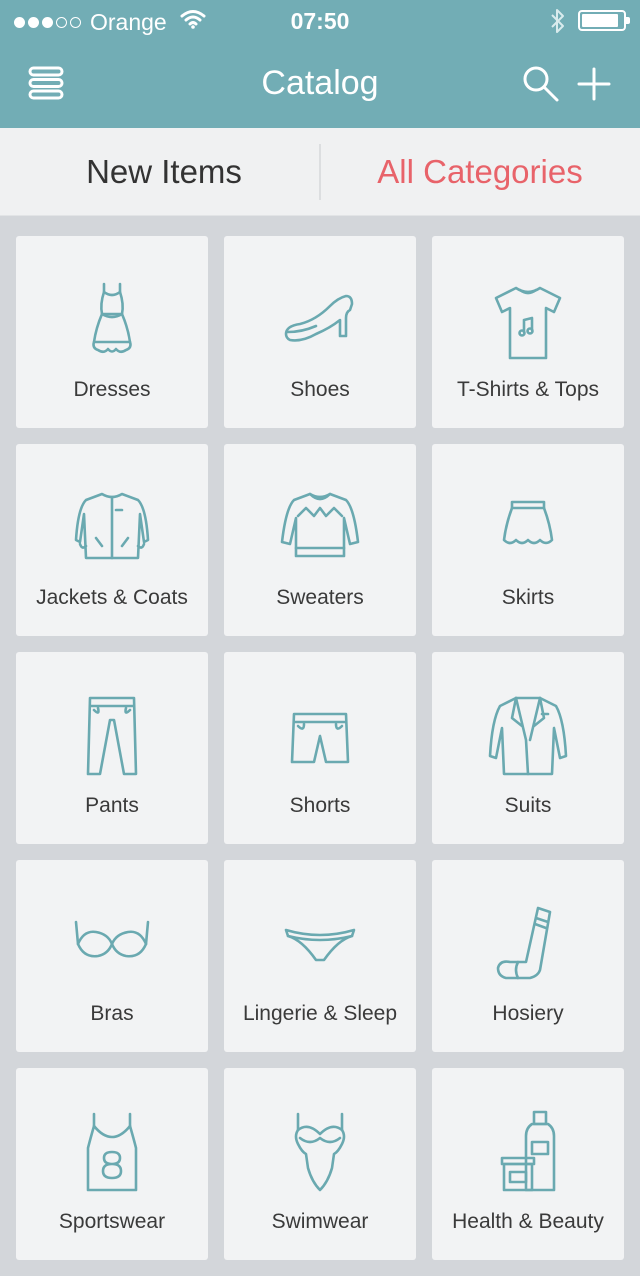 The width and height of the screenshot is (640, 1276). I want to click on category-label: Sweaters, so click(320, 597).